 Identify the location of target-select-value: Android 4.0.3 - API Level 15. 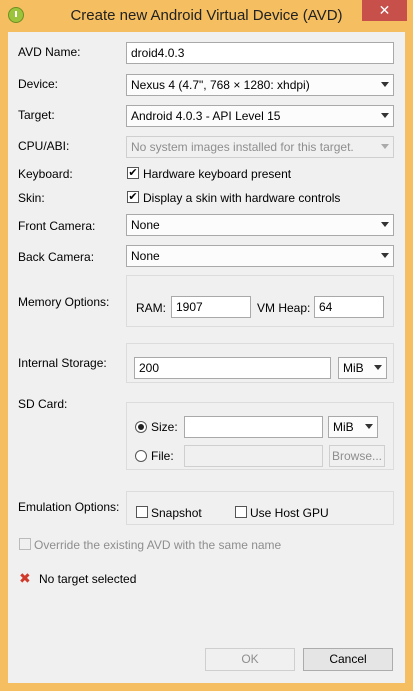
(206, 116).